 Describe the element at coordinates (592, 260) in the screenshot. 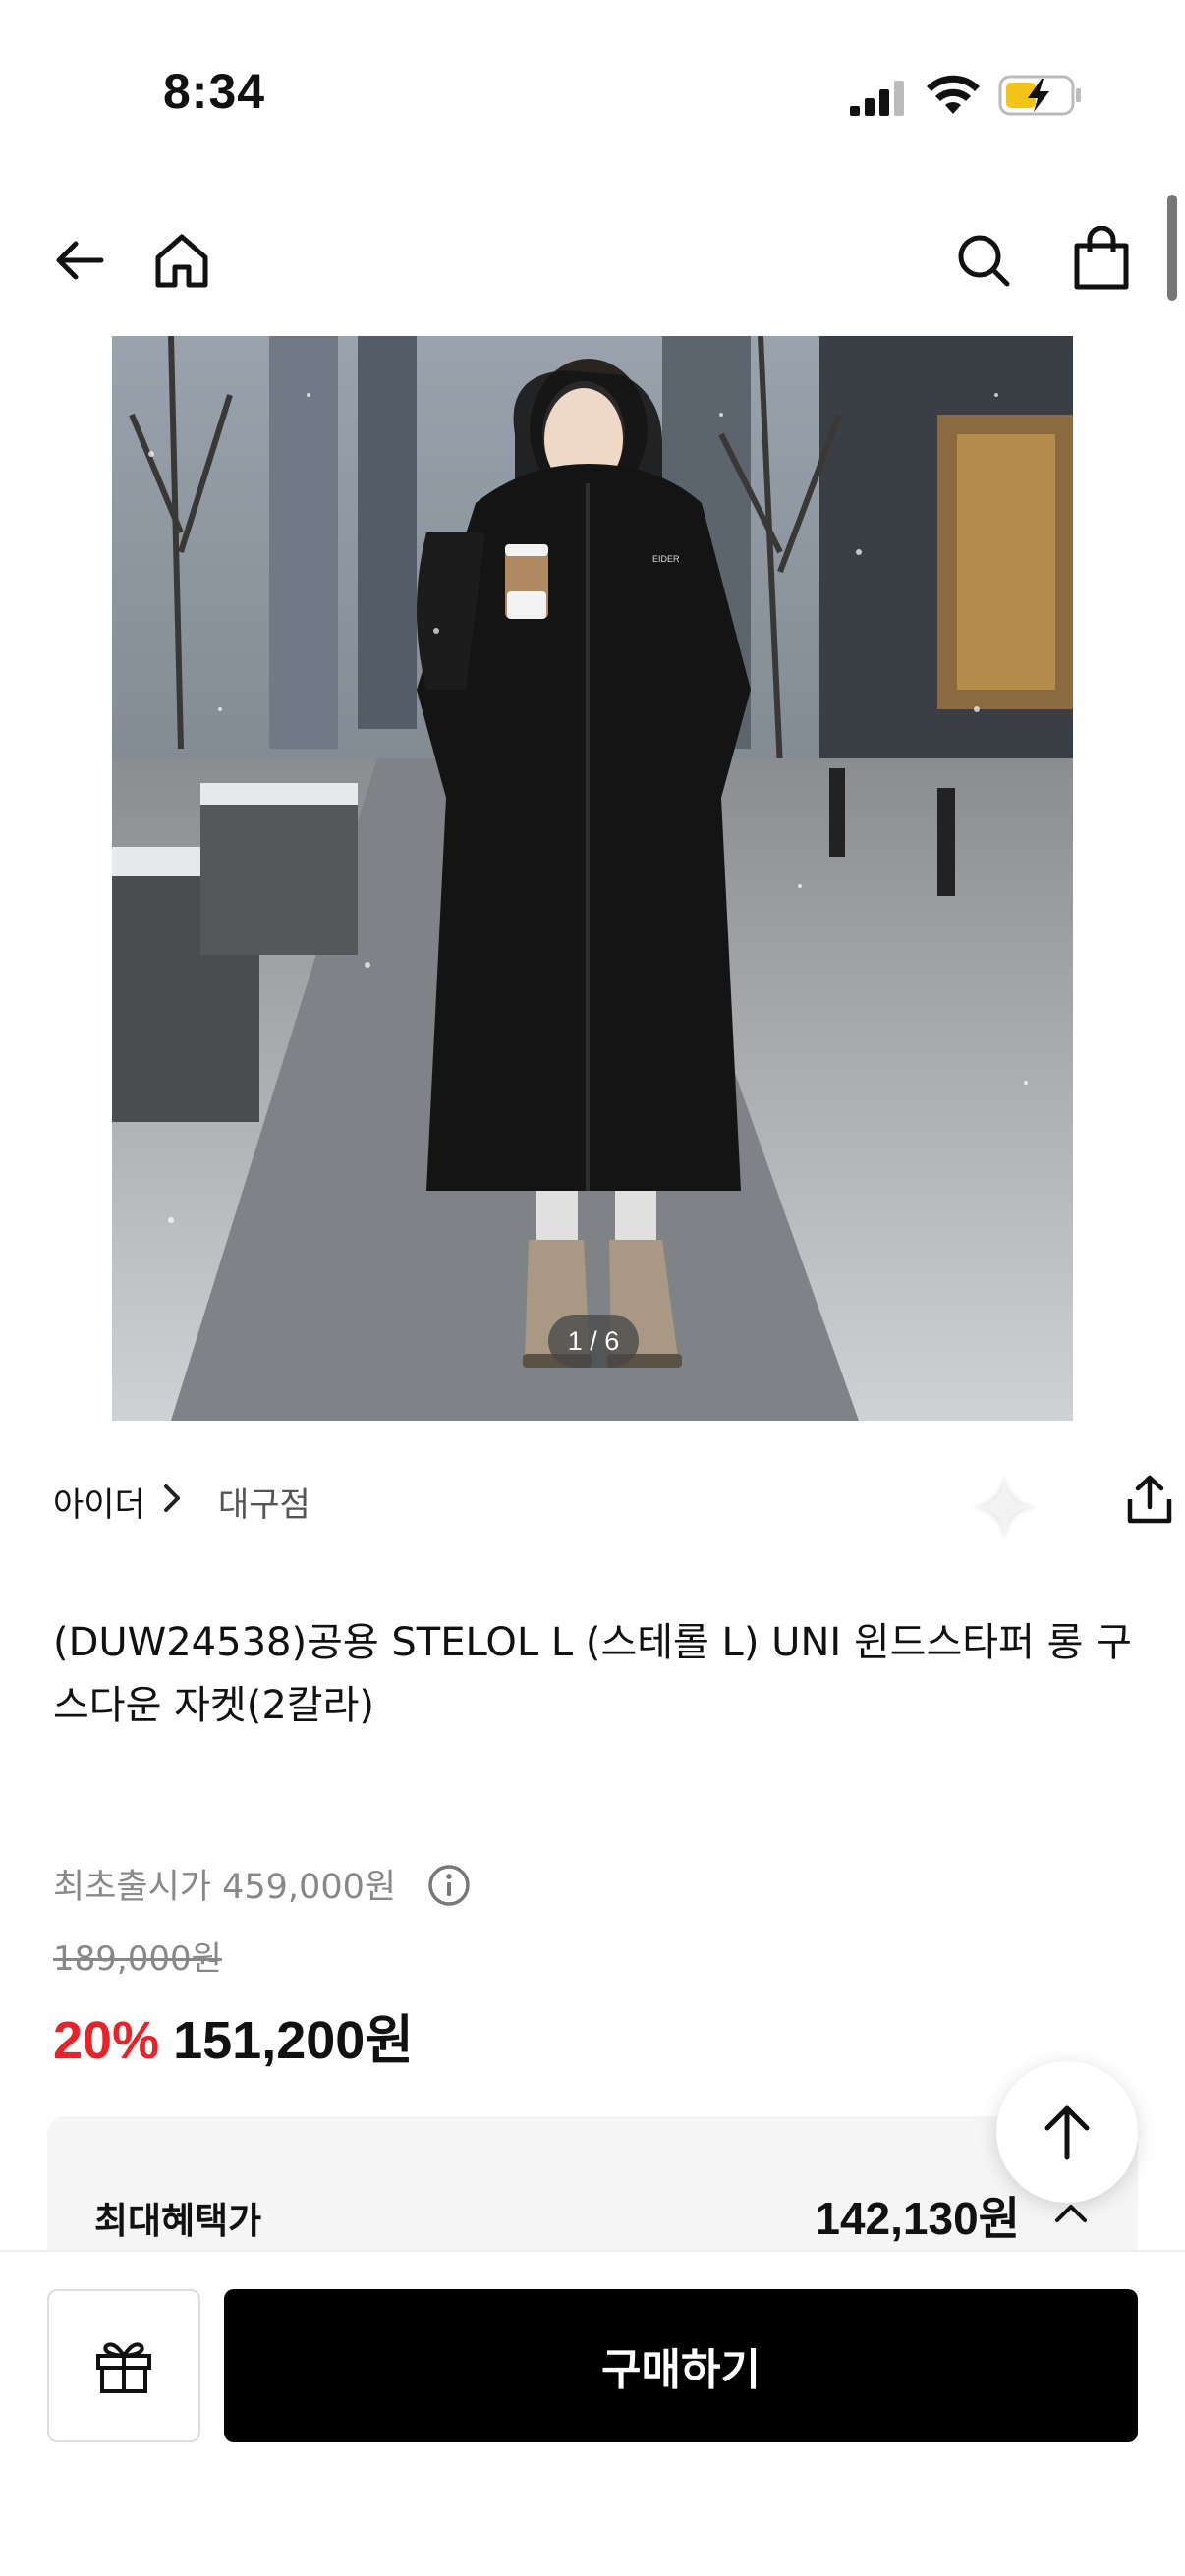

I see `top-nav-bar` at that location.